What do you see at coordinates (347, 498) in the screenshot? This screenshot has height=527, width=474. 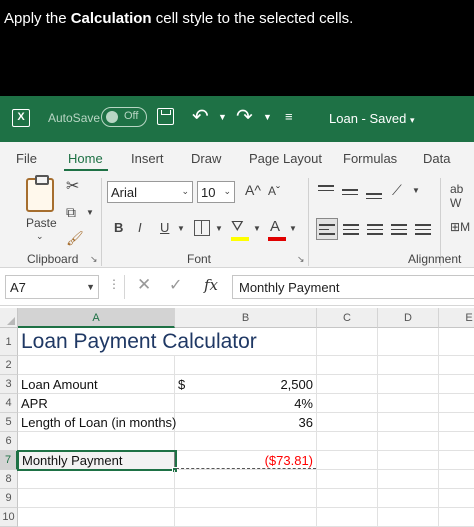 I see `cell-c9` at bounding box center [347, 498].